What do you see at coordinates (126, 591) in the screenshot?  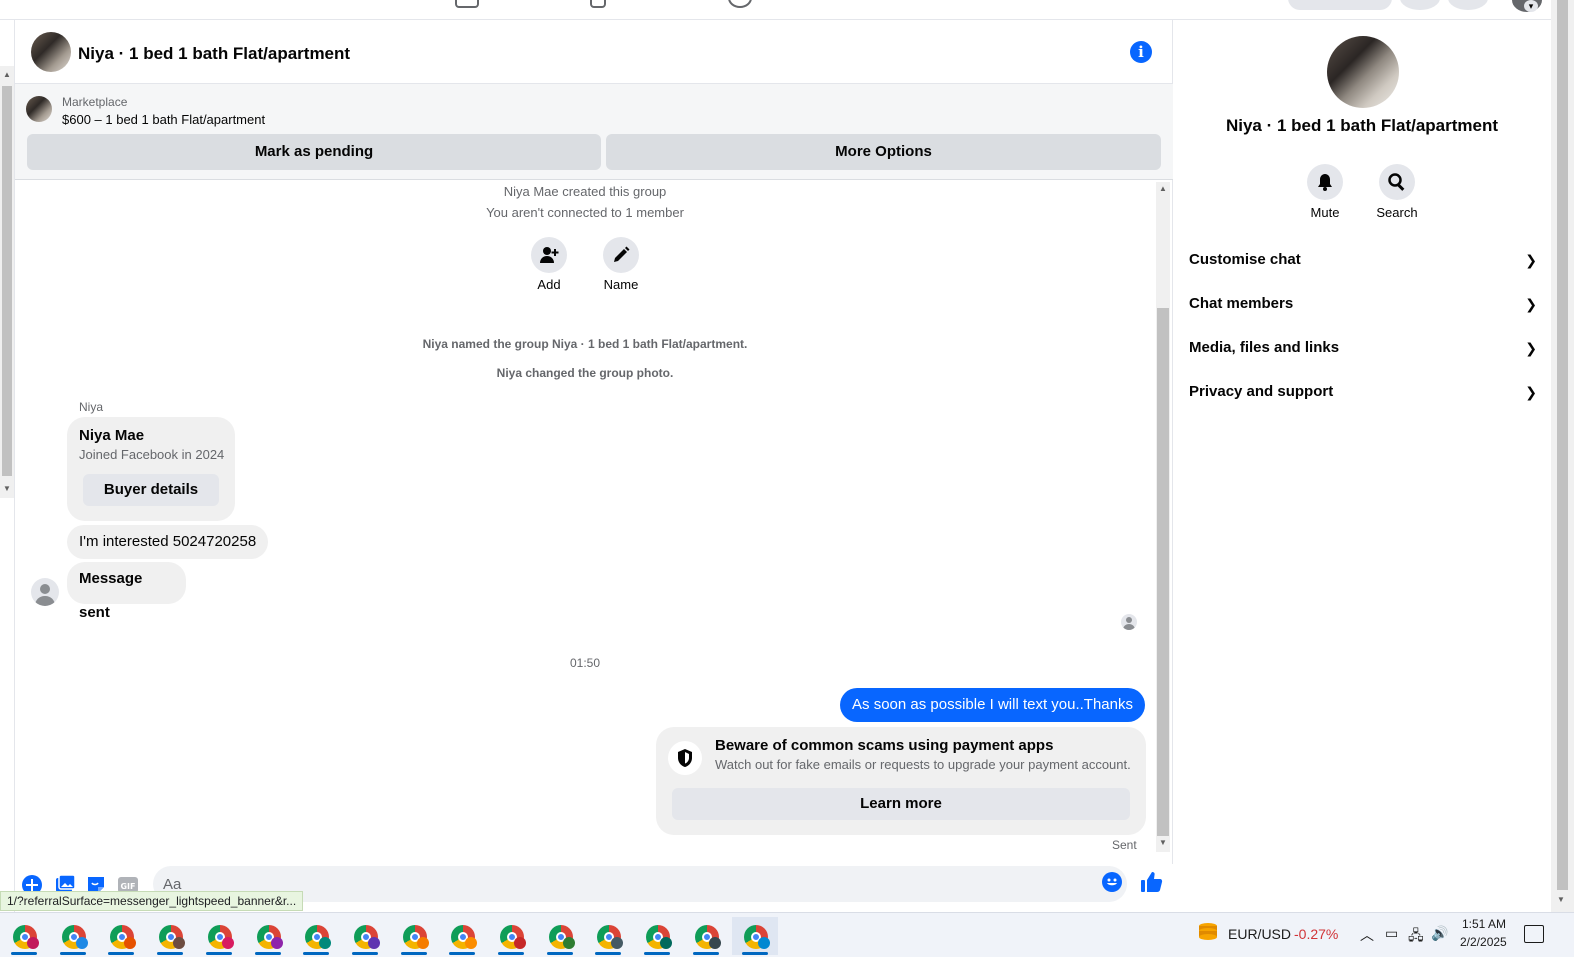 I see `message-bubble-incoming: Message sent` at bounding box center [126, 591].